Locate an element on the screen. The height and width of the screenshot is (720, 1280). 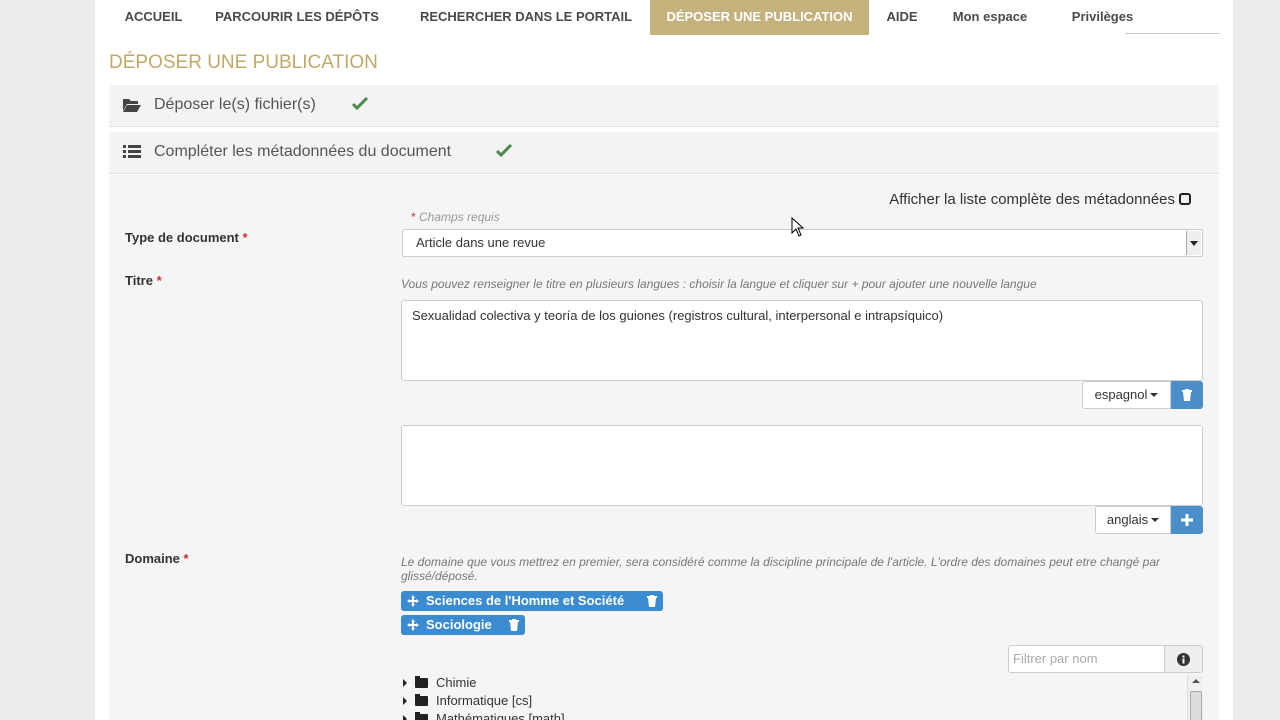
nav-accueil: ACCUEIL is located at coordinates (153, 17).